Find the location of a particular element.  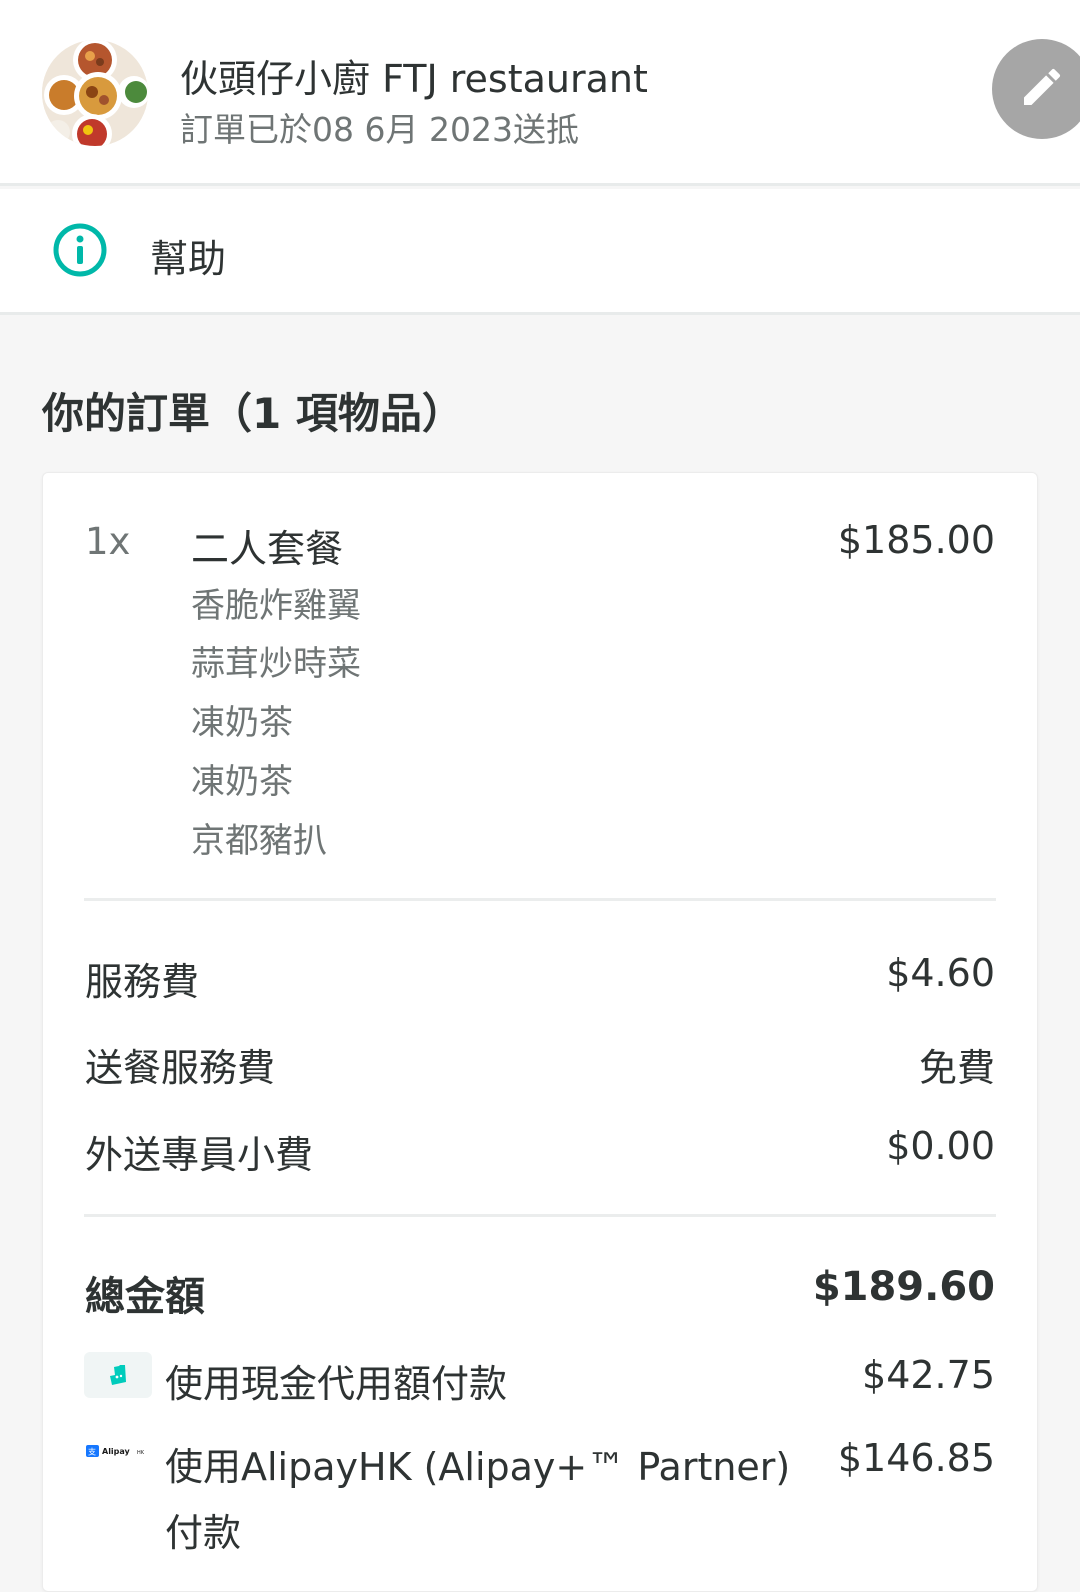

item-quantity: 1x is located at coordinates (108, 541).